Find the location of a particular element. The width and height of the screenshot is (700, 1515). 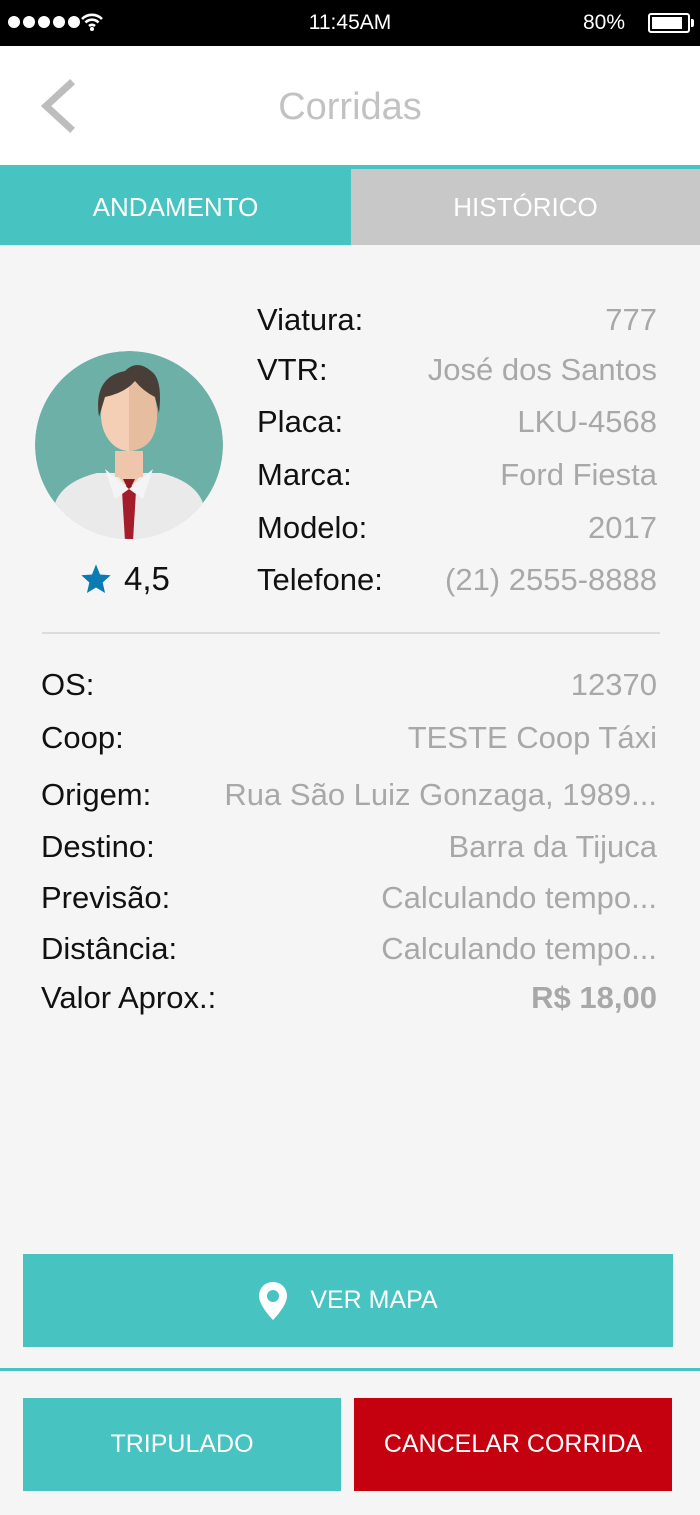

section-divider is located at coordinates (351, 633).